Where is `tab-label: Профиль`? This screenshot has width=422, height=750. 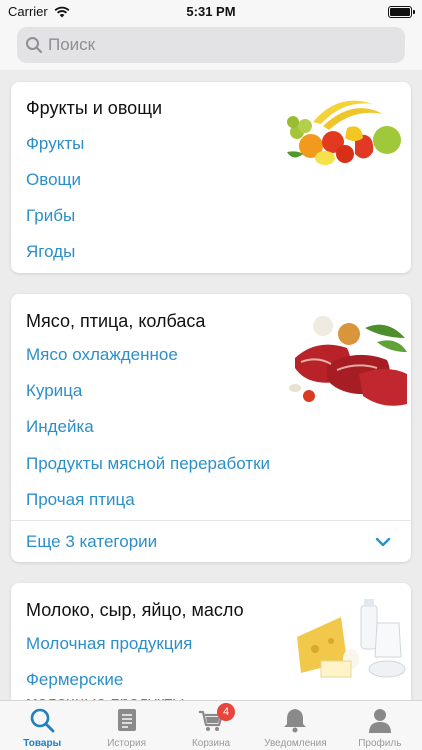
tab-label: Профиль is located at coordinates (380, 743).